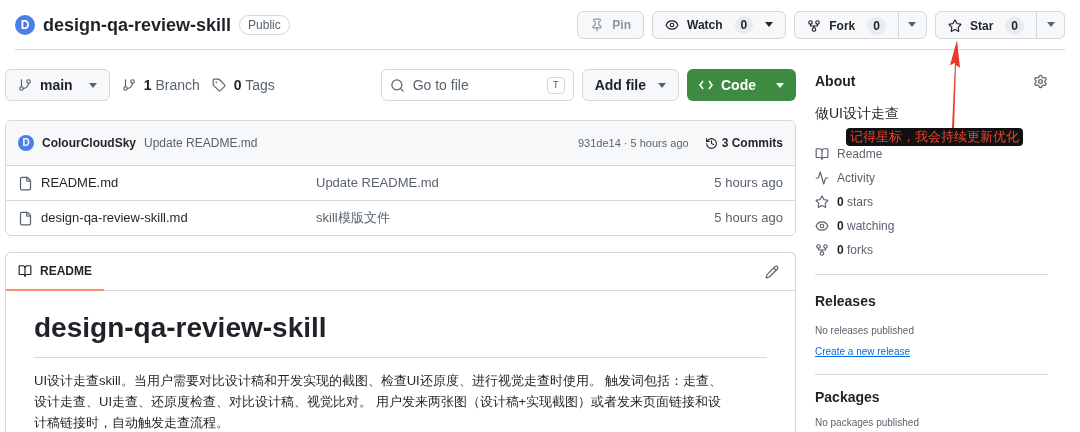  I want to click on file-name: design-qa-review-skill.md, so click(178, 218).